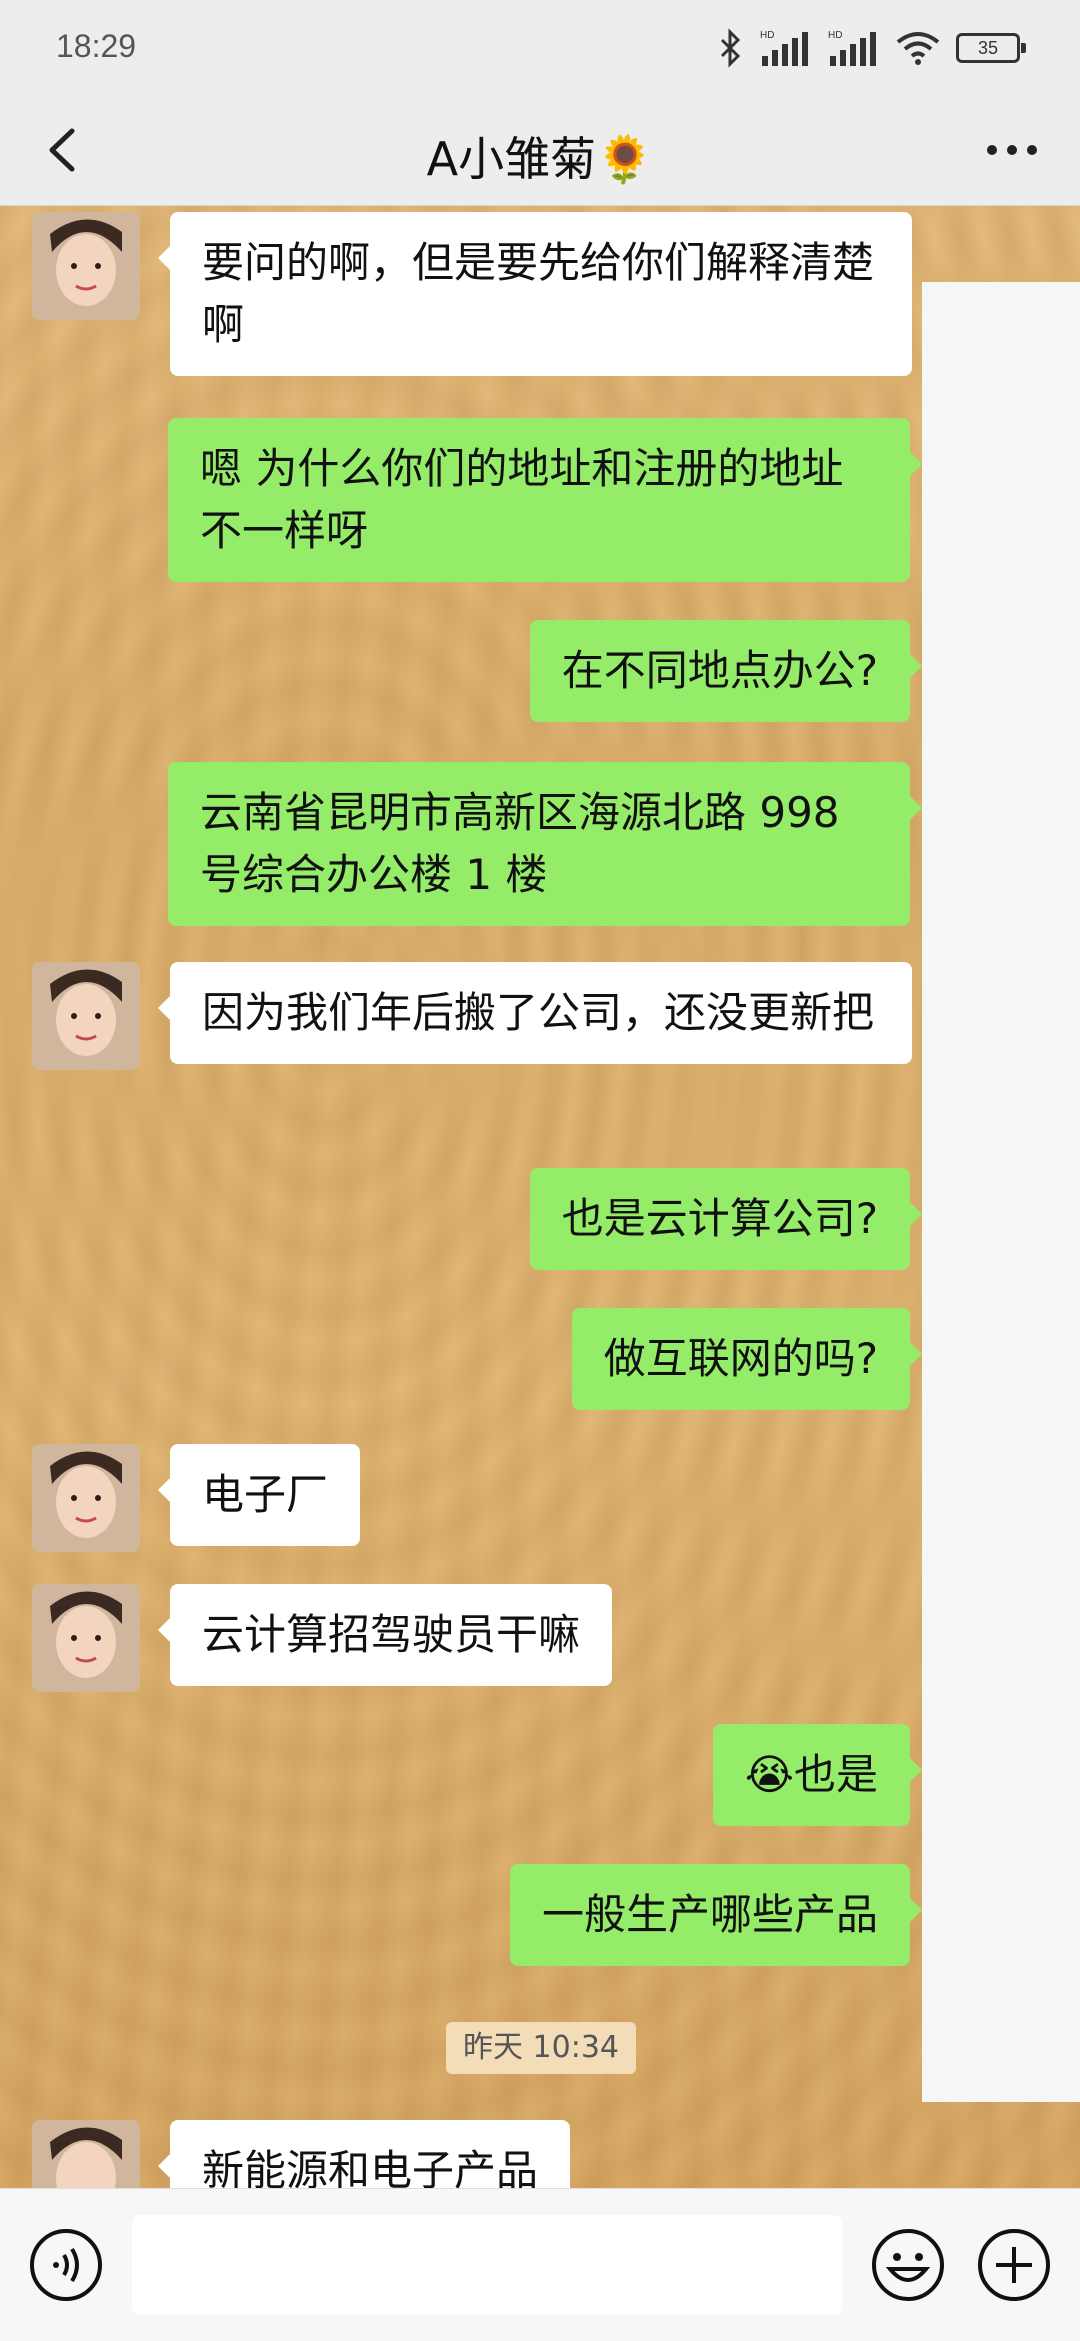 Image resolution: width=1080 pixels, height=2341 pixels. What do you see at coordinates (541, 2048) in the screenshot?
I see `message-timestamp: 昨天 10:34` at bounding box center [541, 2048].